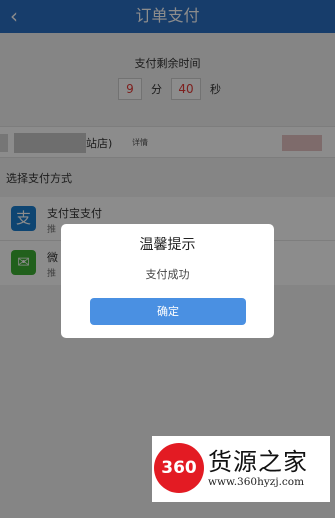 This screenshot has height=518, width=335. I want to click on watermark: 360 货源之家 www.360hyzj.com, so click(241, 469).